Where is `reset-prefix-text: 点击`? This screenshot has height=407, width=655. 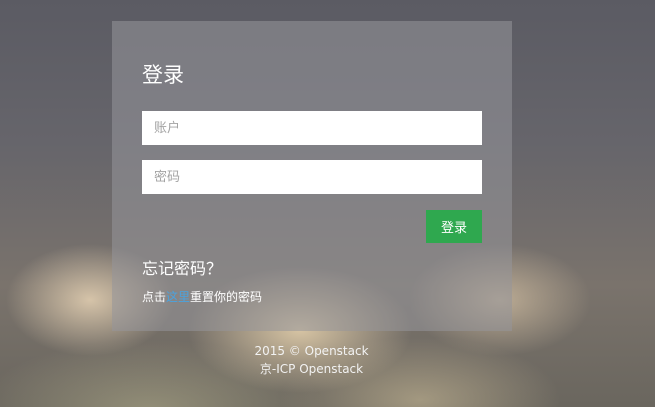 reset-prefix-text: 点击 is located at coordinates (154, 297).